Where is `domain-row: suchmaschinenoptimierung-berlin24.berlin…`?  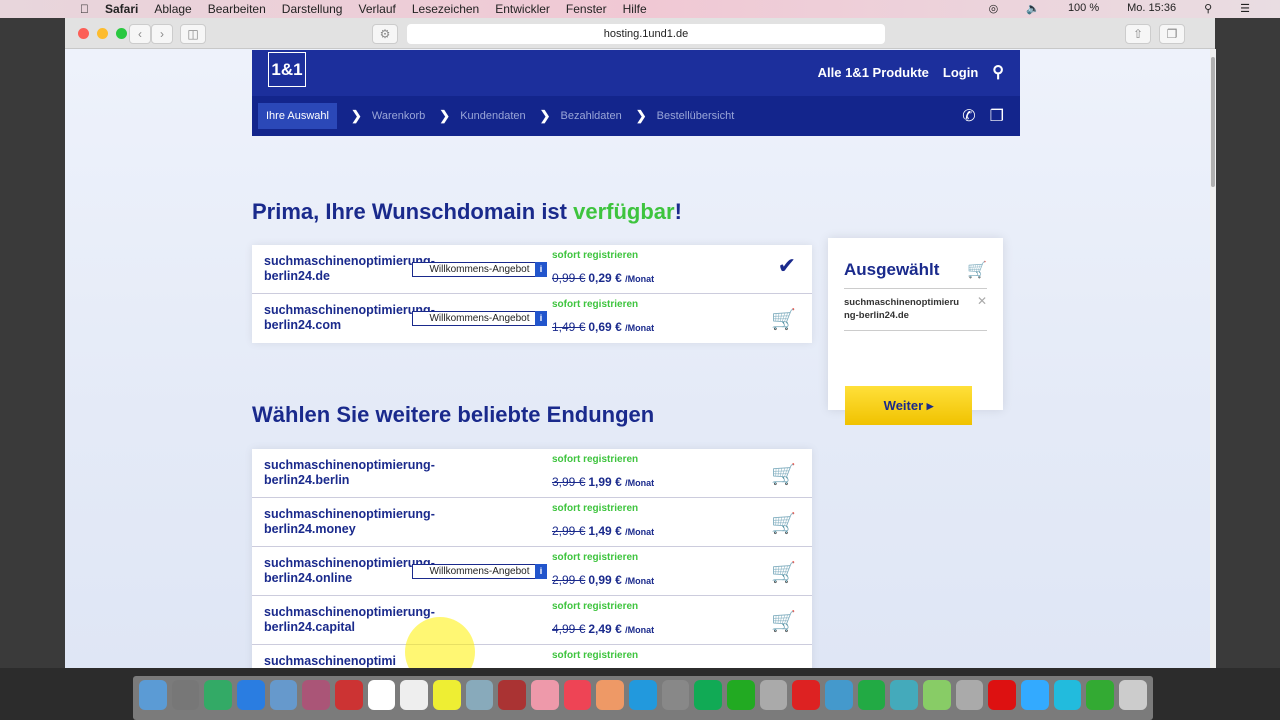 domain-row: suchmaschinenoptimierung-berlin24.berlin… is located at coordinates (532, 473).